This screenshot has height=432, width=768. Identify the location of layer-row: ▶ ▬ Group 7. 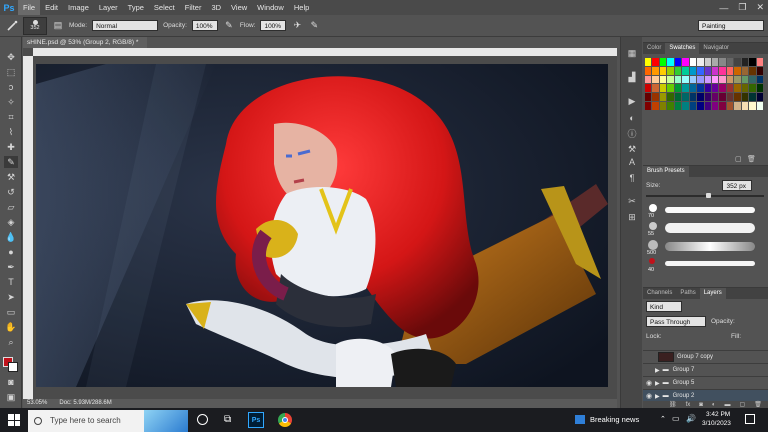
(705, 369).